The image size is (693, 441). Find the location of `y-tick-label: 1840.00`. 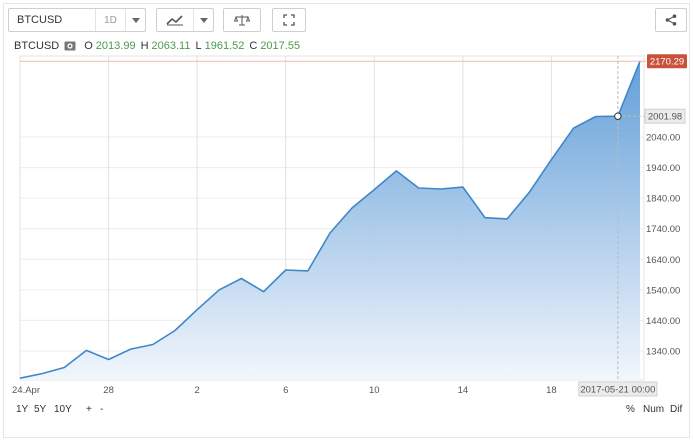

y-tick-label: 1840.00 is located at coordinates (663, 199).